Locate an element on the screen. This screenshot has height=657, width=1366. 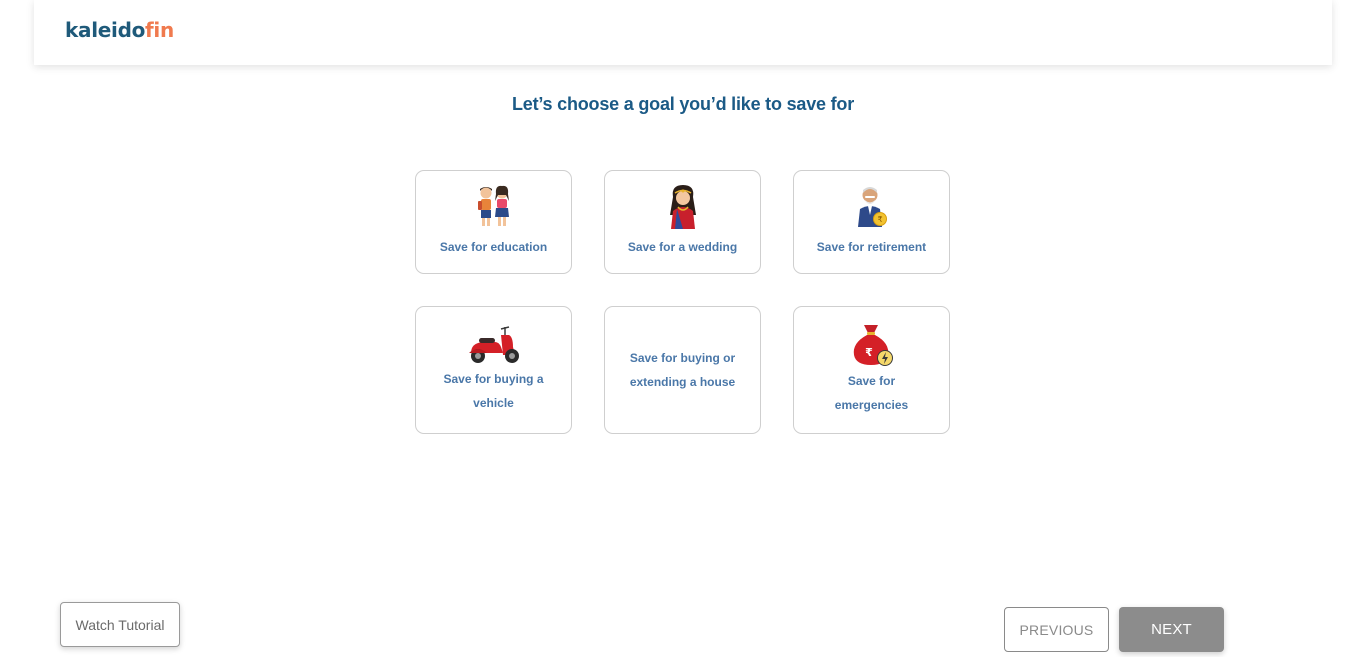
goal-card-education: Save for education is located at coordinates (493, 222).